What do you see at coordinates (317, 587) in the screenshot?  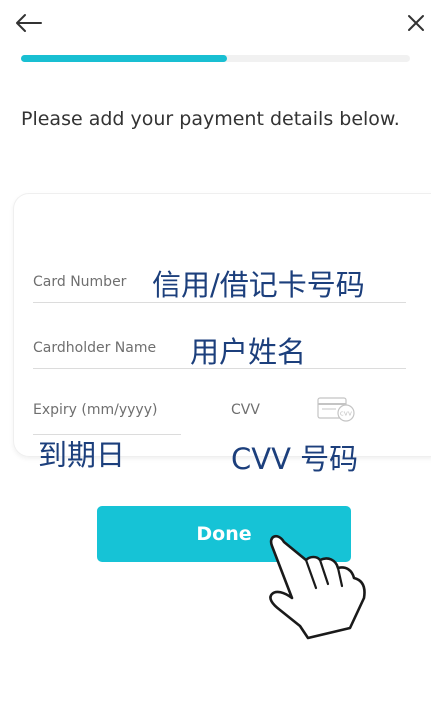 I see `hand-pointer-icon` at bounding box center [317, 587].